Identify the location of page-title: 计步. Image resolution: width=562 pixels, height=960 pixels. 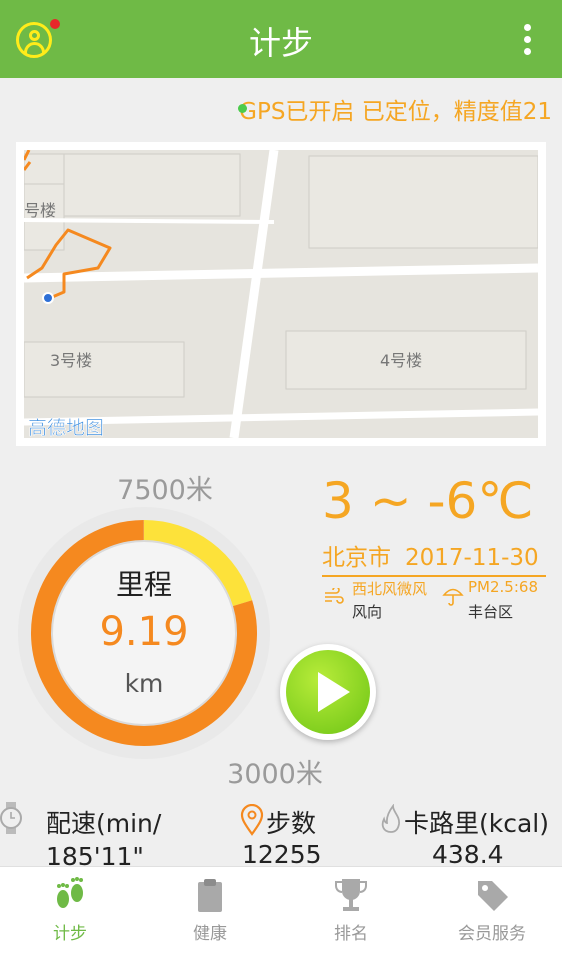
(280, 43).